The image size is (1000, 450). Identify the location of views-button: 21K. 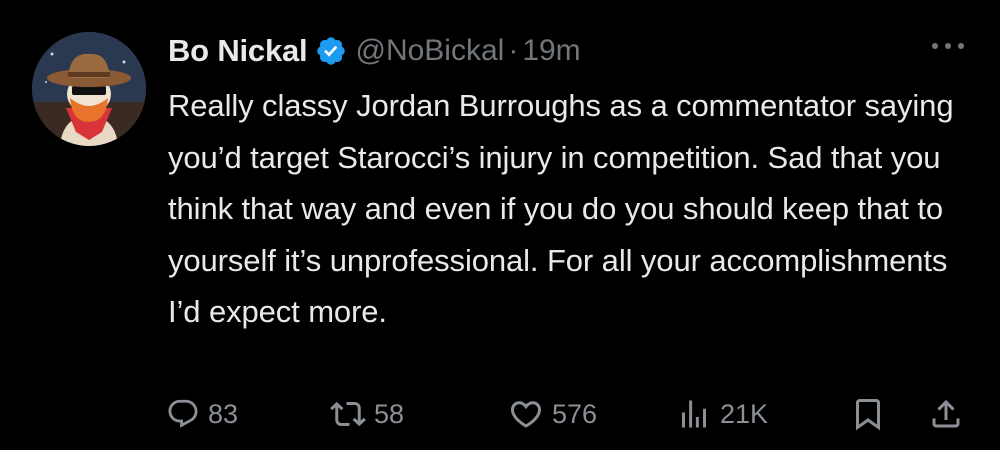
(722, 414).